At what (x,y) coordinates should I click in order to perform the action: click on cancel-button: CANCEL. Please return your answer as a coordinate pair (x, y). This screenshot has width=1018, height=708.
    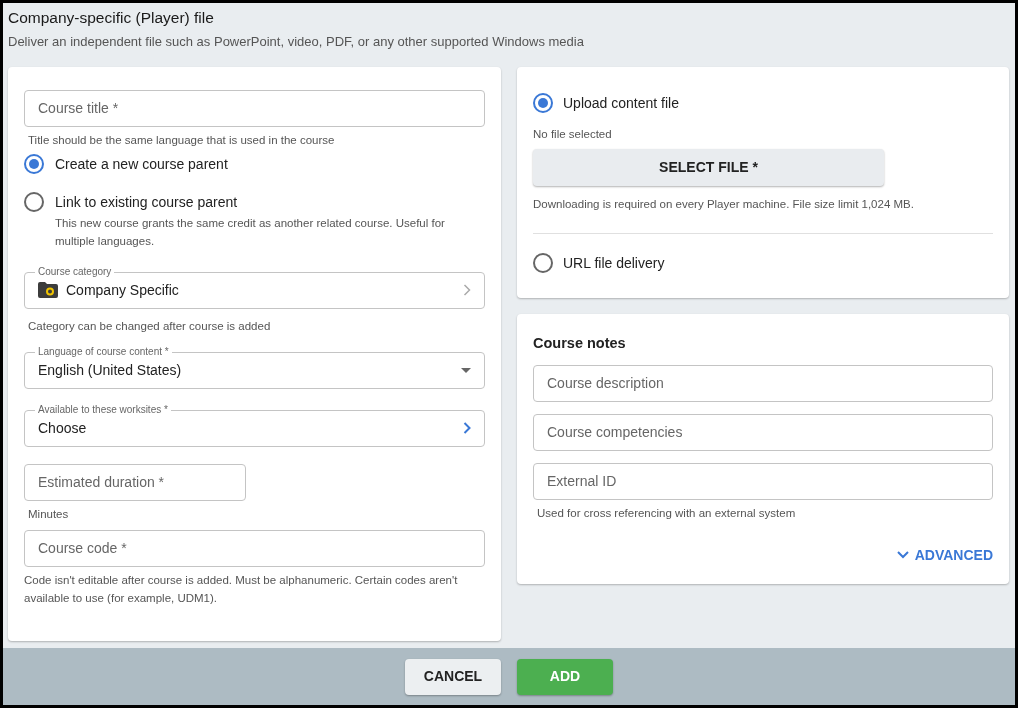
    Looking at the image, I should click on (453, 676).